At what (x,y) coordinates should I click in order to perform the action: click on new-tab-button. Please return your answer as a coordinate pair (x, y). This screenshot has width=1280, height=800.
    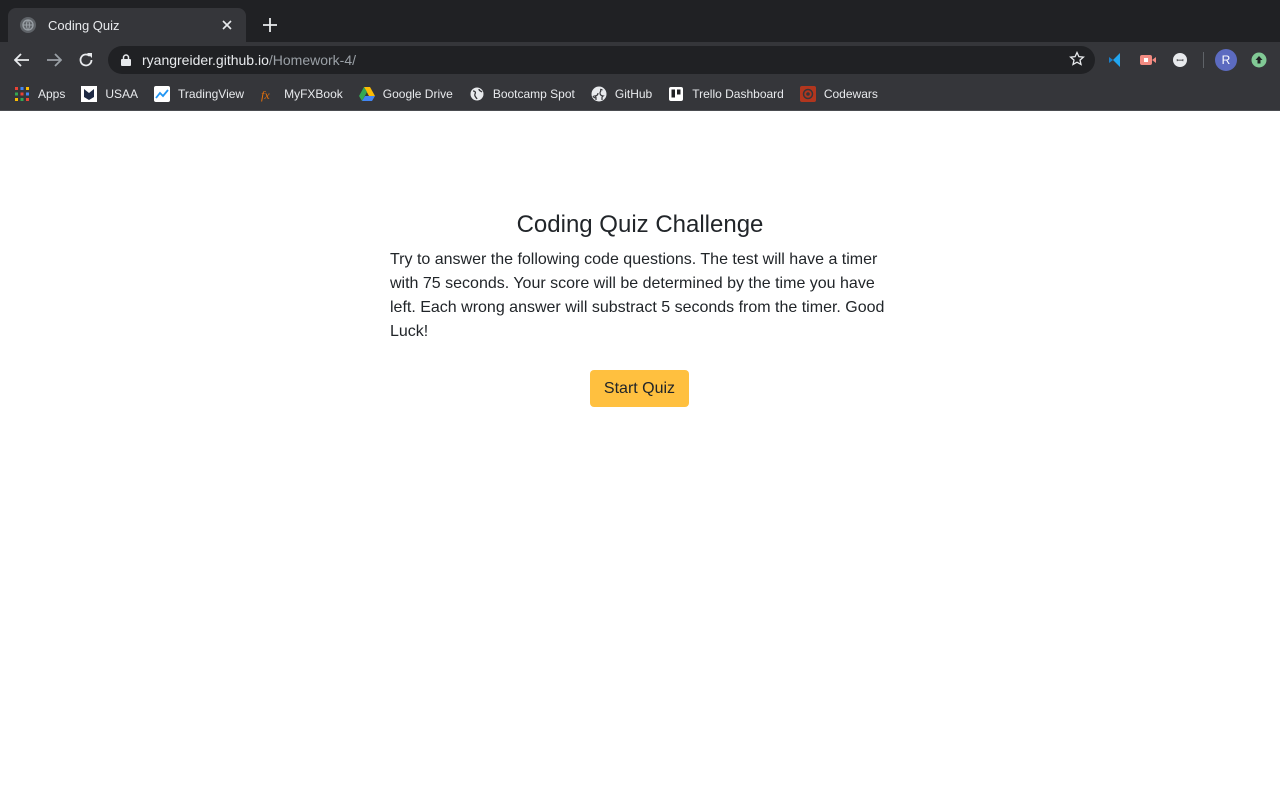
    Looking at the image, I should click on (270, 25).